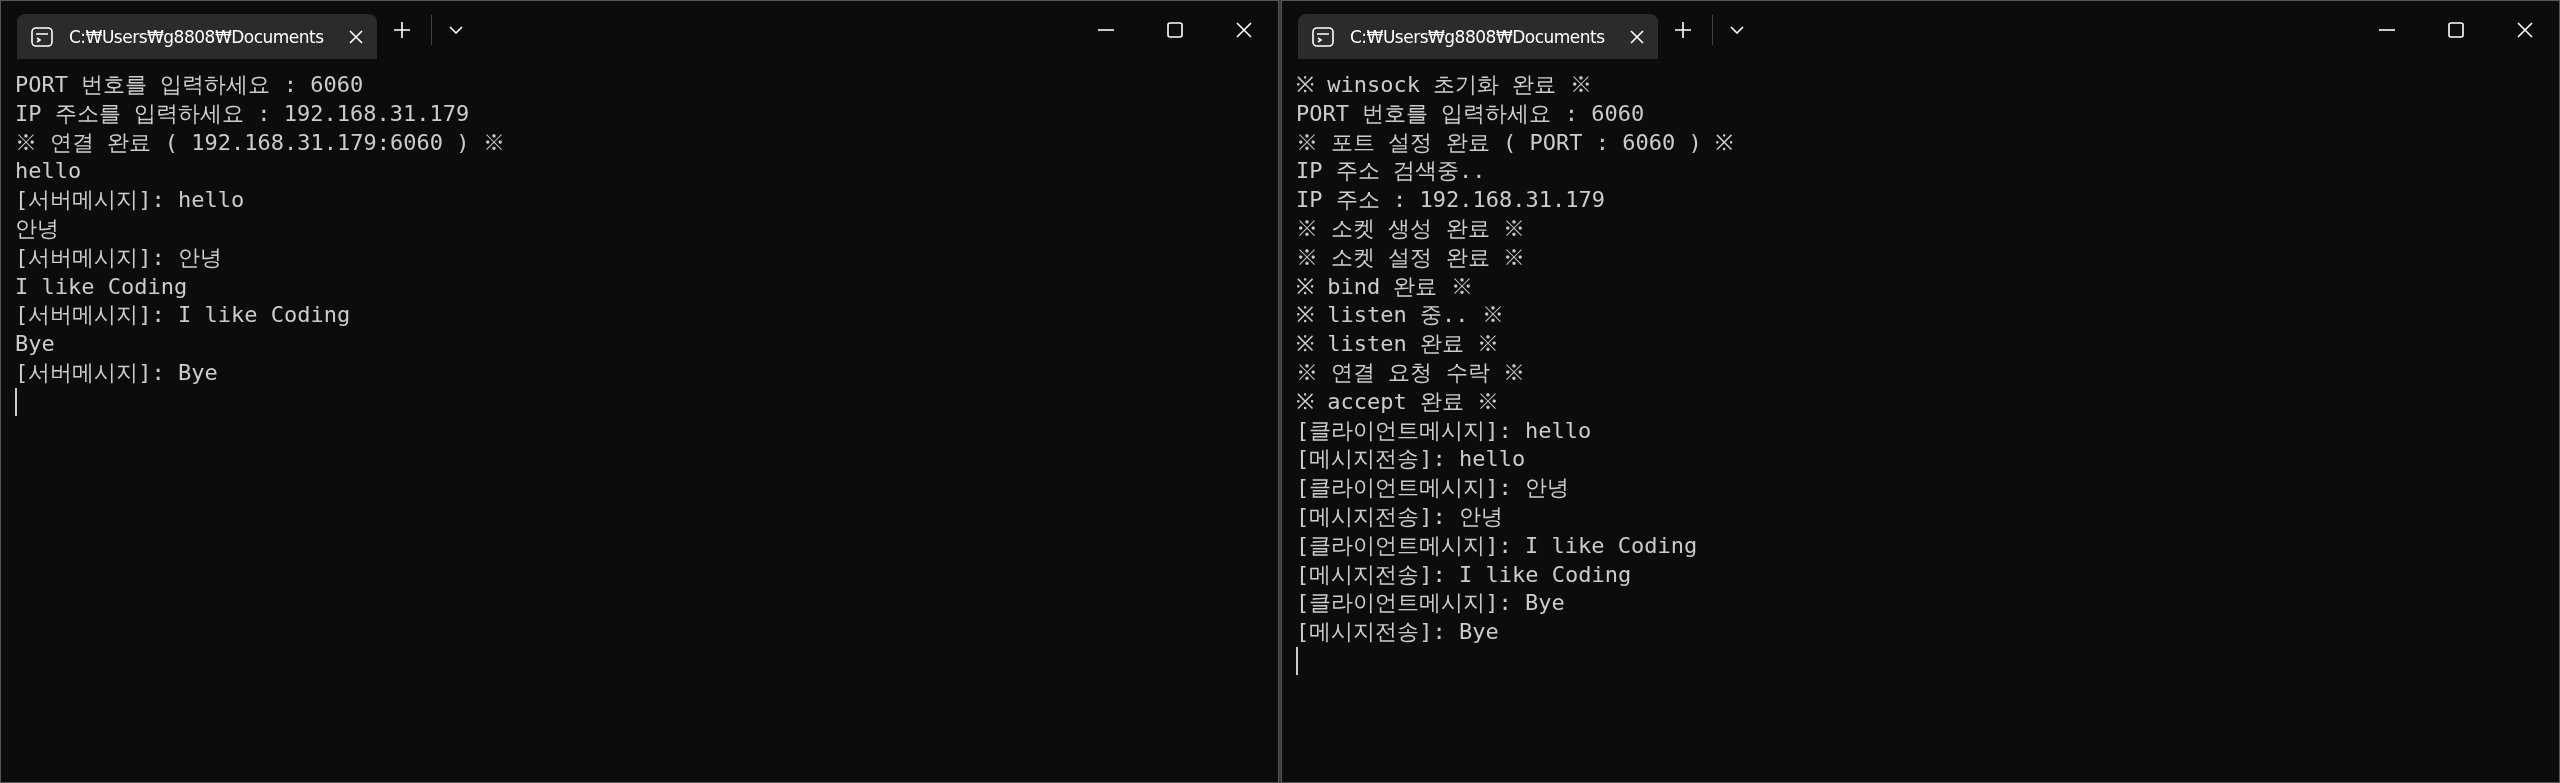 The height and width of the screenshot is (783, 2560). Describe the element at coordinates (1399, 516) in the screenshot. I see `console-line: [메시지전송]: 안녕` at that location.